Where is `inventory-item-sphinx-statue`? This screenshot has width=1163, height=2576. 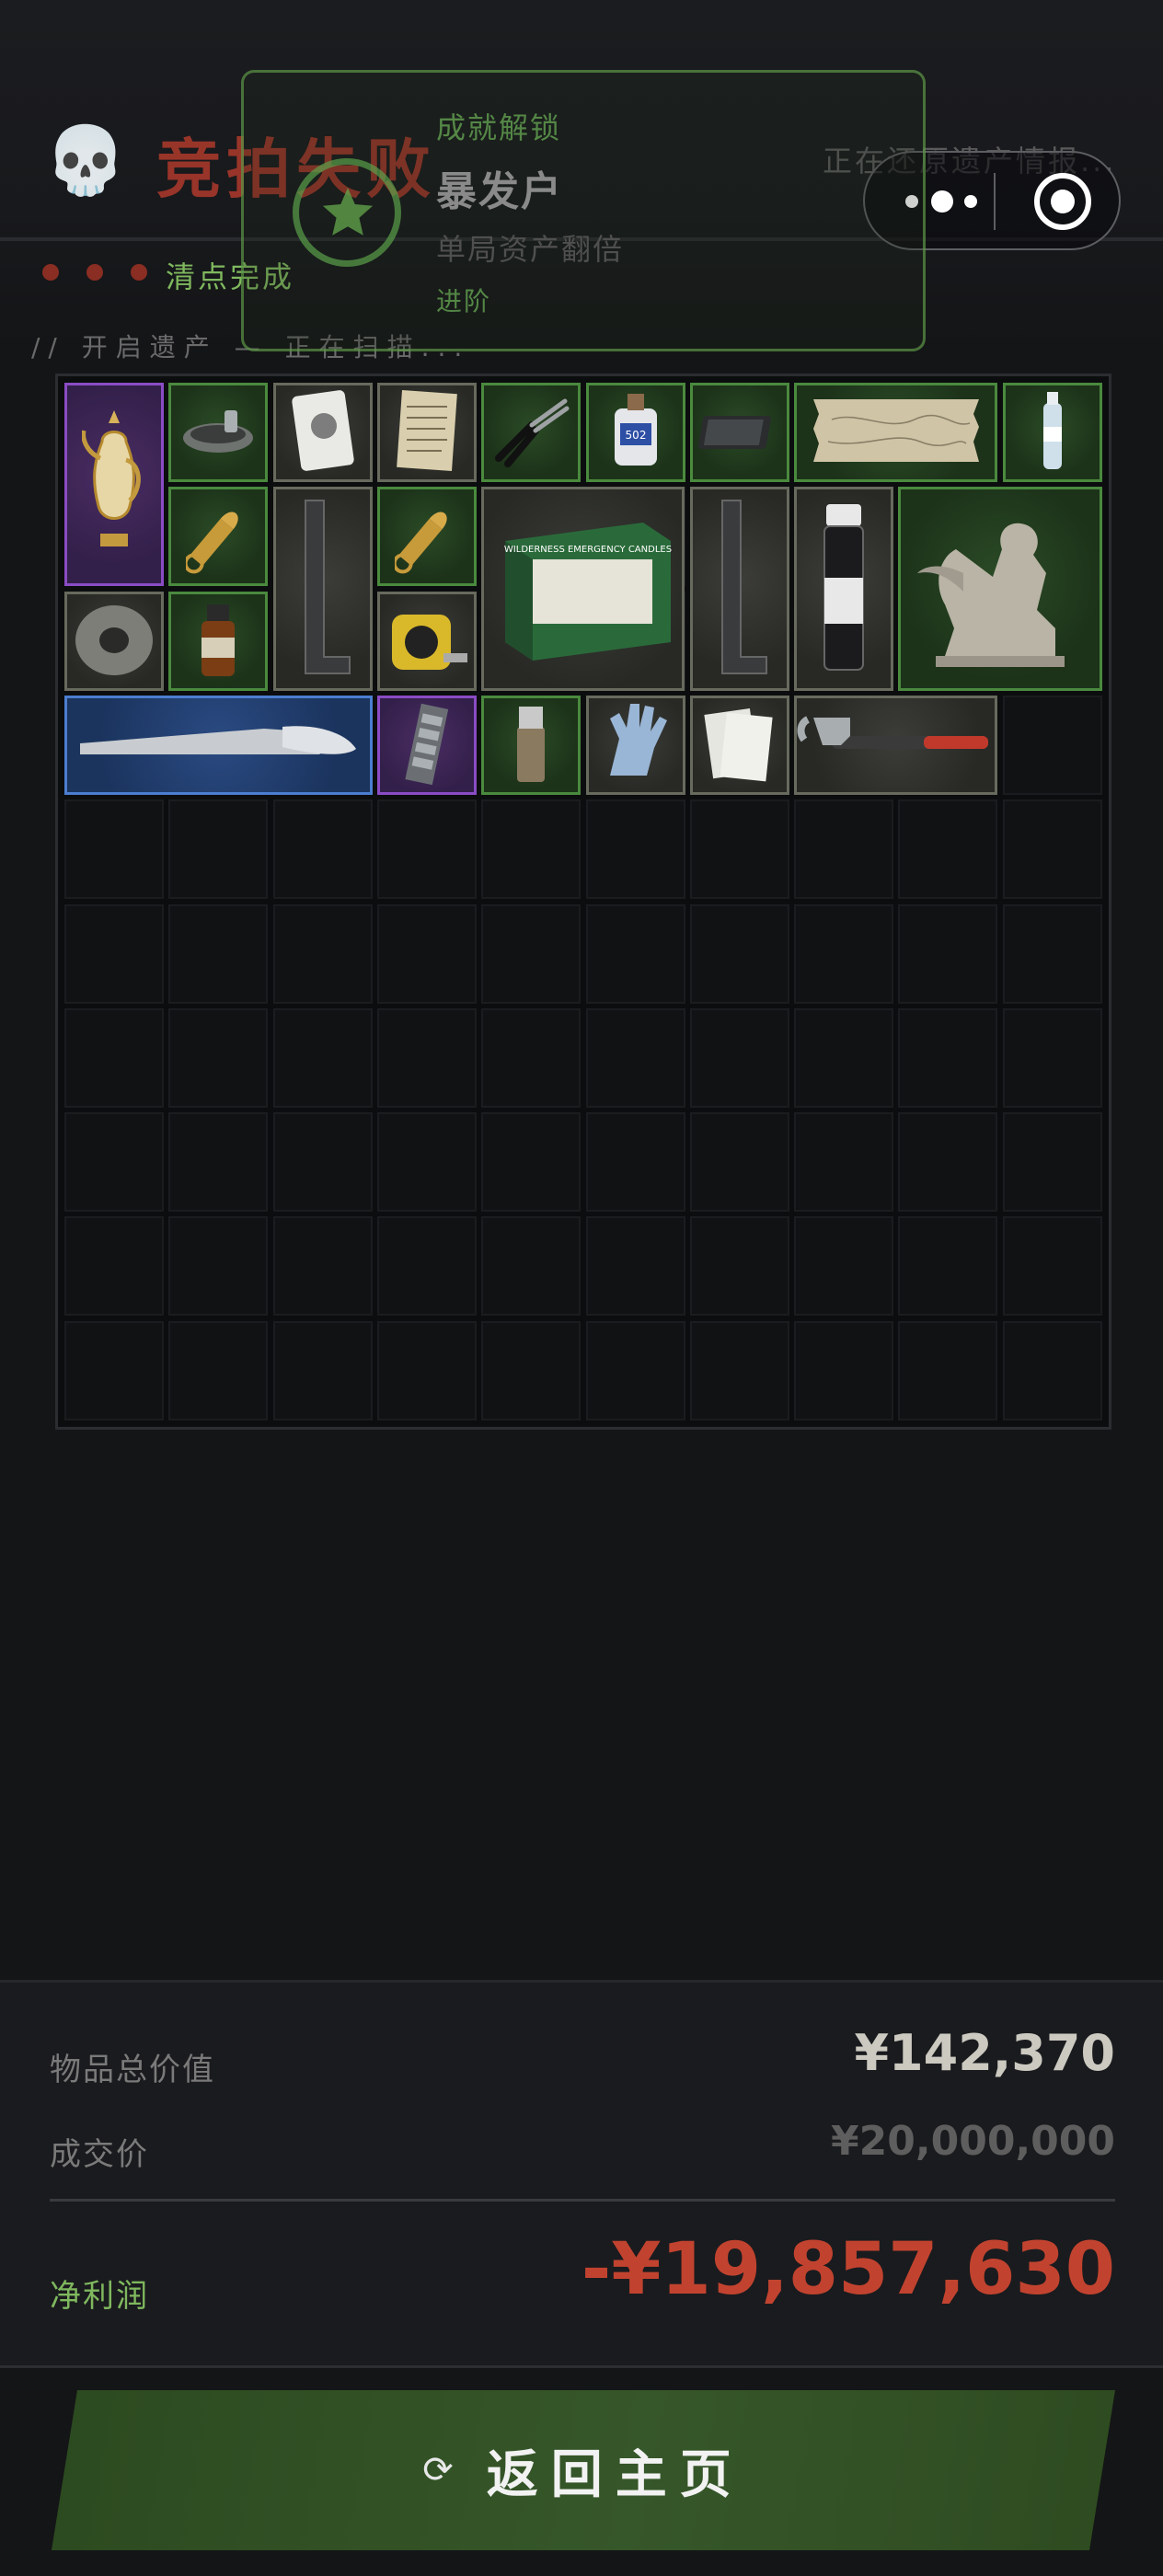
inventory-item-sphinx-statue is located at coordinates (1000, 589).